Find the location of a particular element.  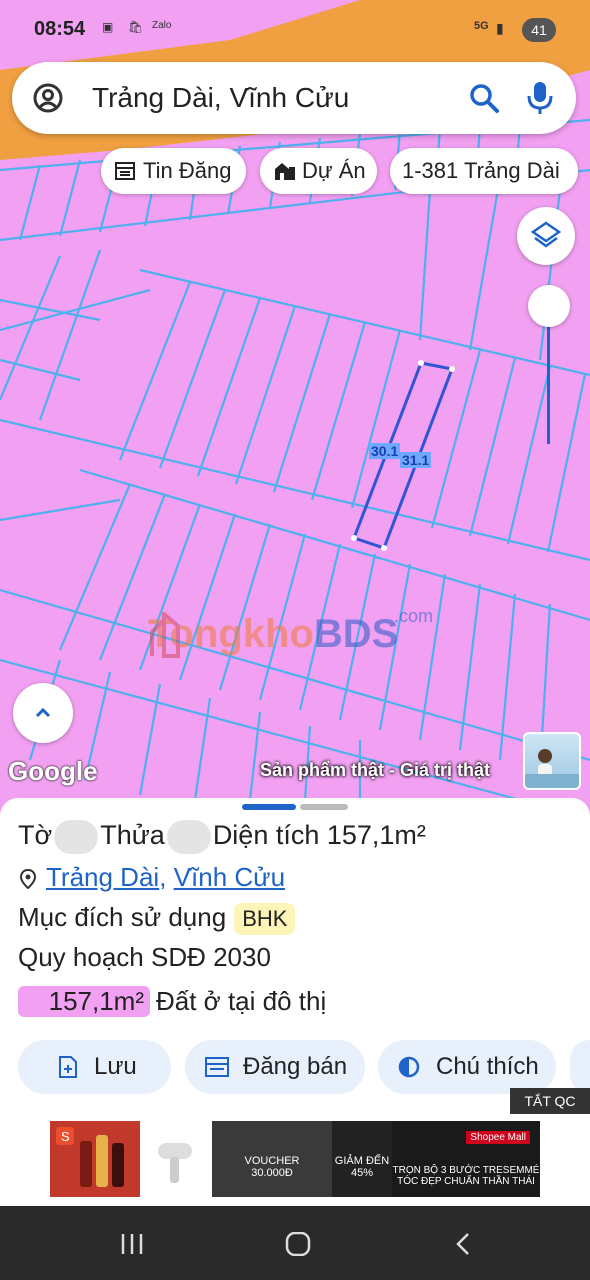

signal-bars-icon: ▮ is located at coordinates (500, 28).